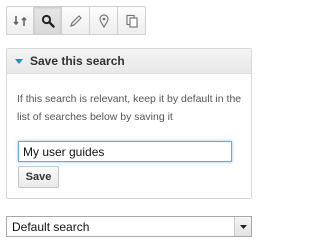 The image size is (320, 246). I want to click on search-select: Default search, so click(129, 226).